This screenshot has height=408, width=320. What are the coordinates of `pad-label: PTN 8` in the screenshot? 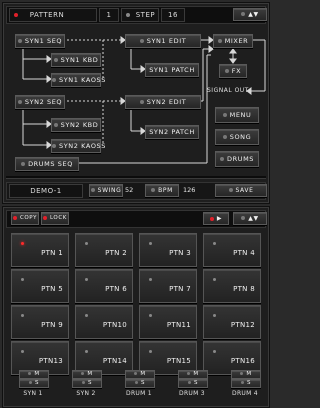 It's located at (244, 289).